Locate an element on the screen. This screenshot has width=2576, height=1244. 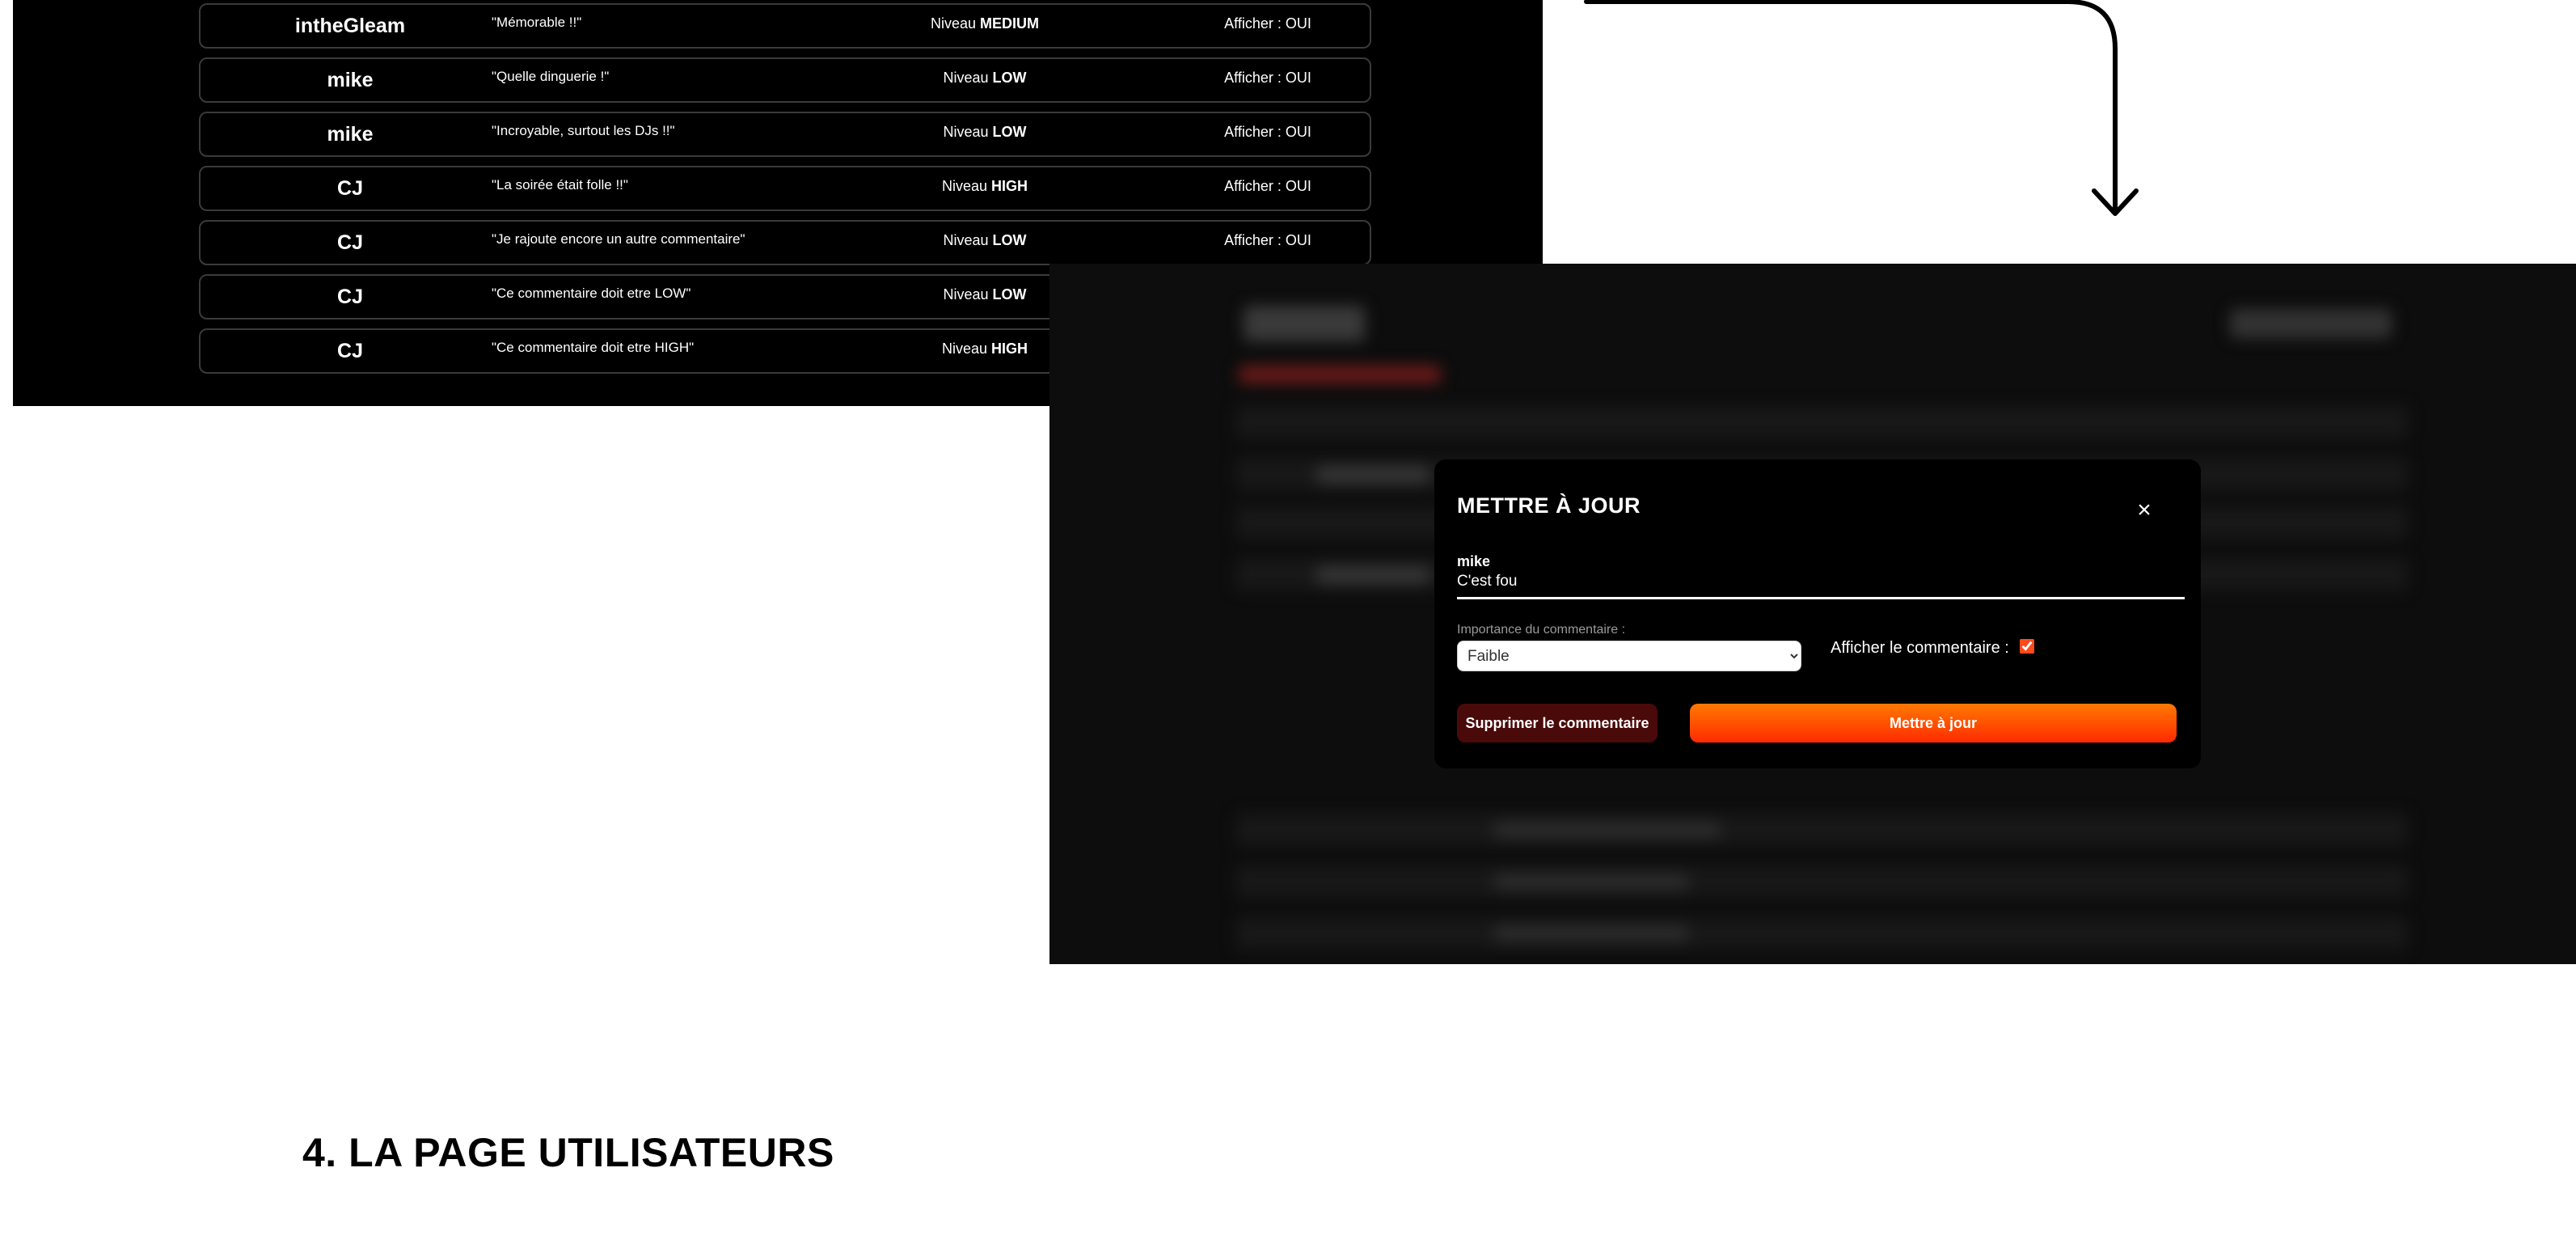
section-heading: 4. LA PAGE UTILISATEURS is located at coordinates (568, 1152).